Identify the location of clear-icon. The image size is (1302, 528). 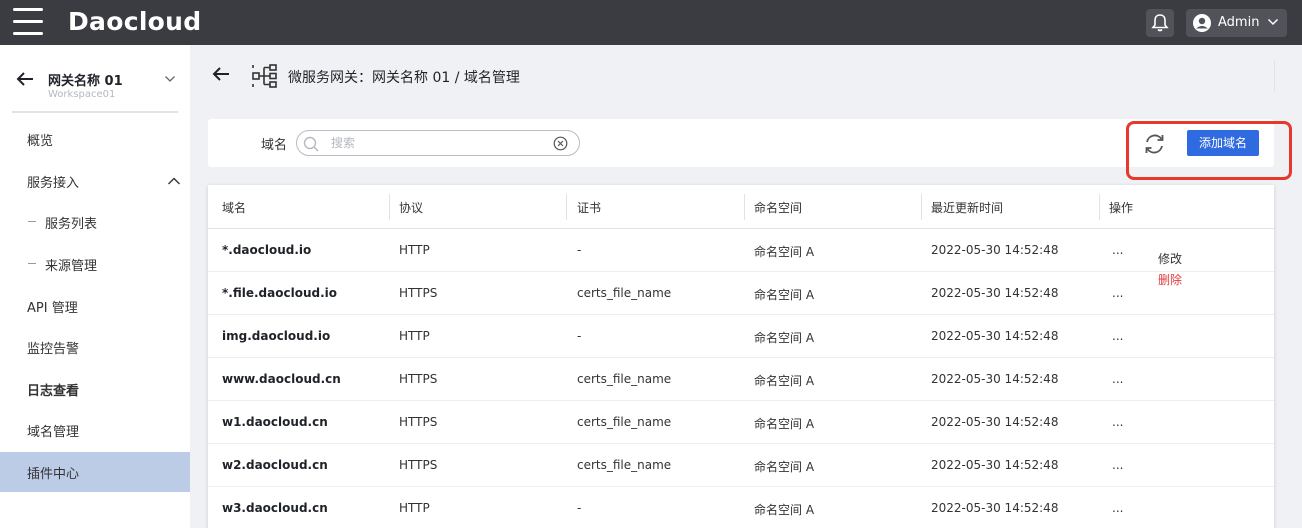
(560, 143).